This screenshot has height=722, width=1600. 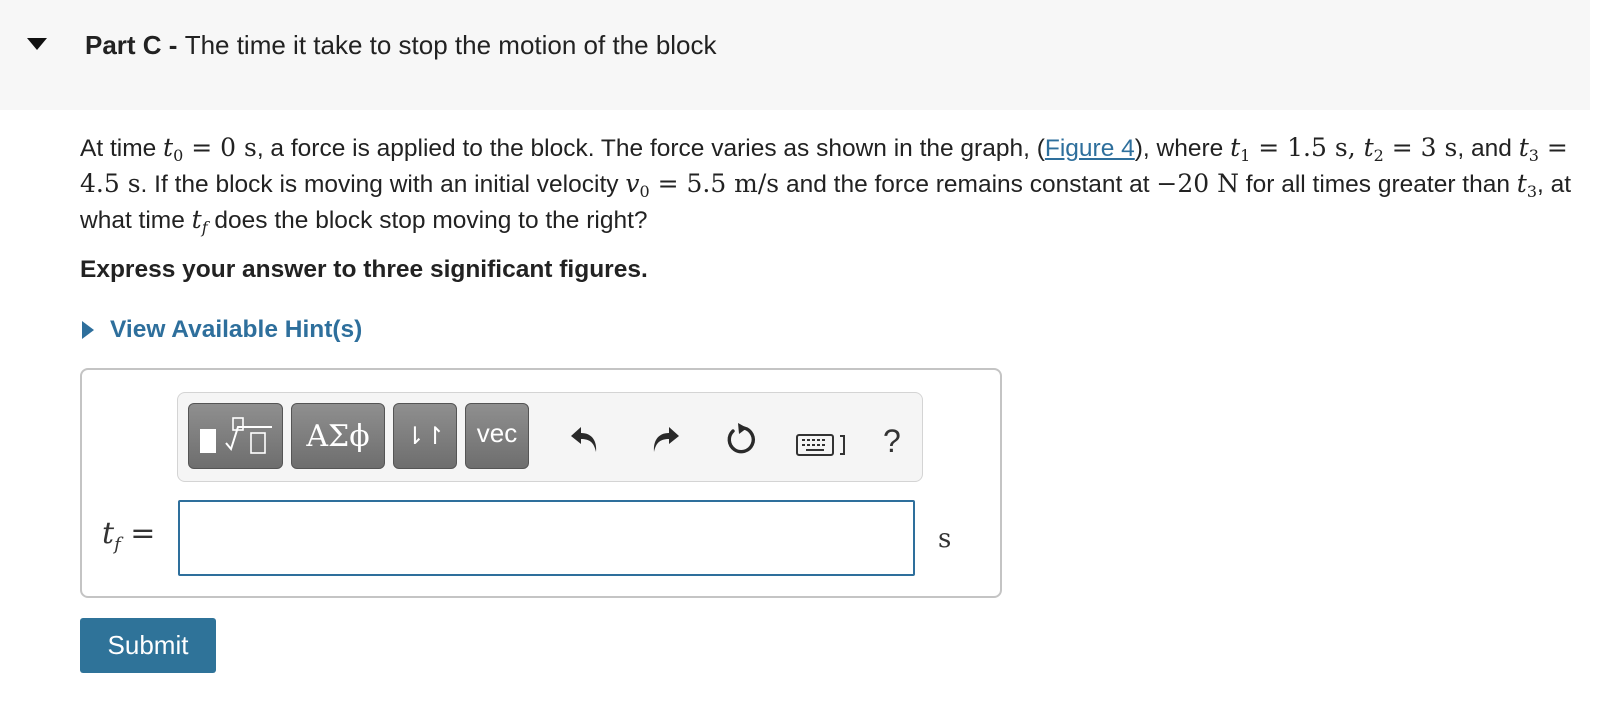 What do you see at coordinates (546, 538) in the screenshot?
I see `answer-input` at bounding box center [546, 538].